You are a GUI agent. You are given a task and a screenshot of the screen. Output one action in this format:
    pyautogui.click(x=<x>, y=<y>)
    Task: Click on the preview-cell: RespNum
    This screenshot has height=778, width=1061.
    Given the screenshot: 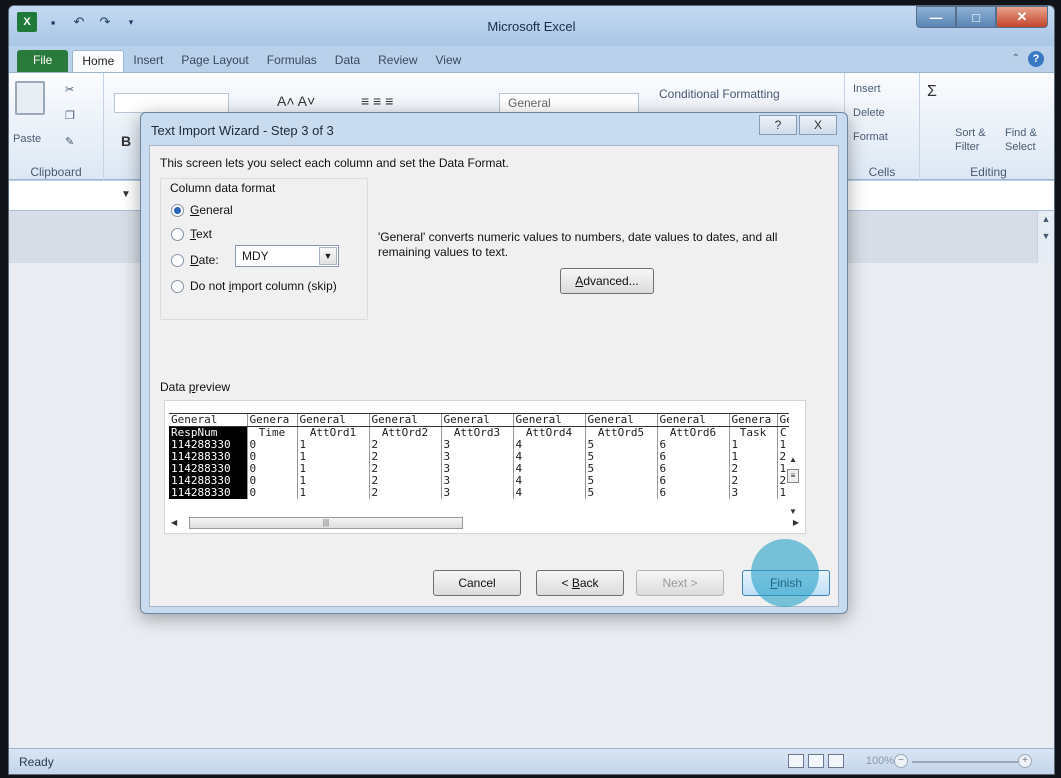 What is the action you would take?
    pyautogui.click(x=208, y=432)
    